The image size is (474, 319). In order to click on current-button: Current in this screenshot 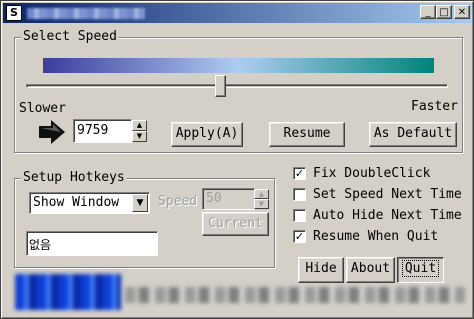, I will do `click(235, 224)`.